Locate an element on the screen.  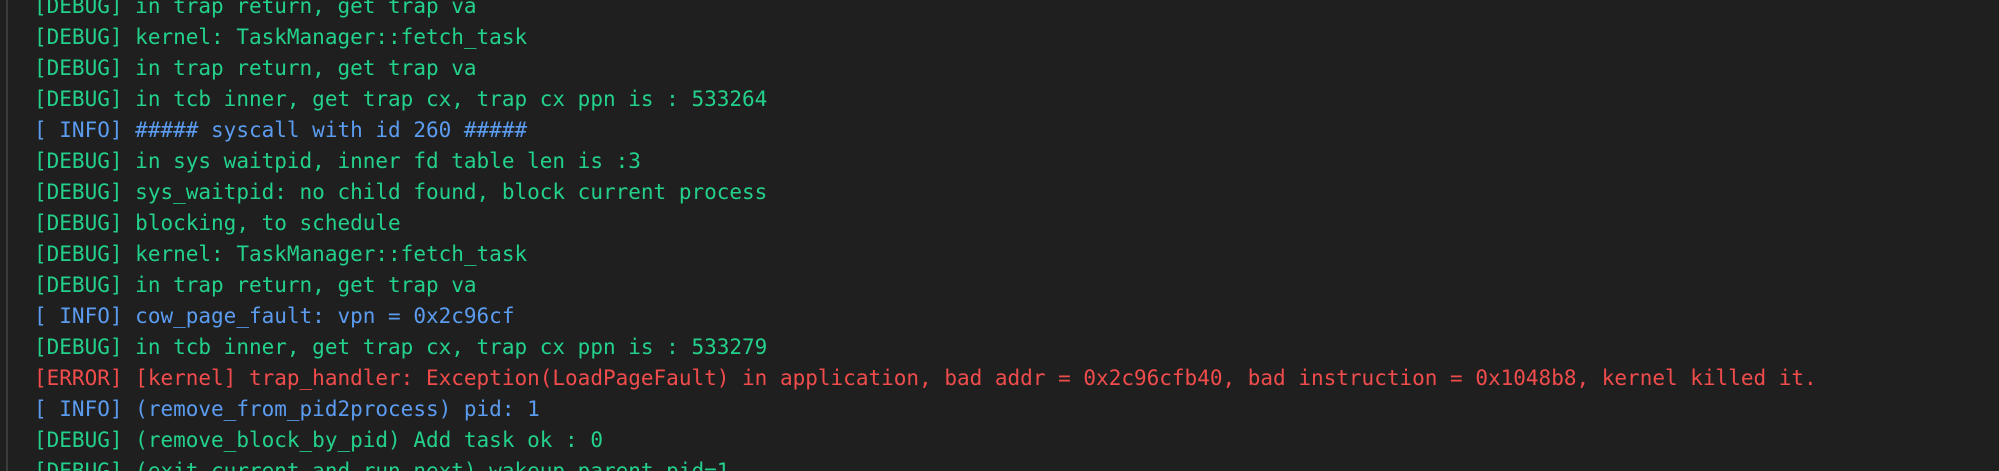
log-message: ##### syscall with id 260 ##### is located at coordinates (331, 130).